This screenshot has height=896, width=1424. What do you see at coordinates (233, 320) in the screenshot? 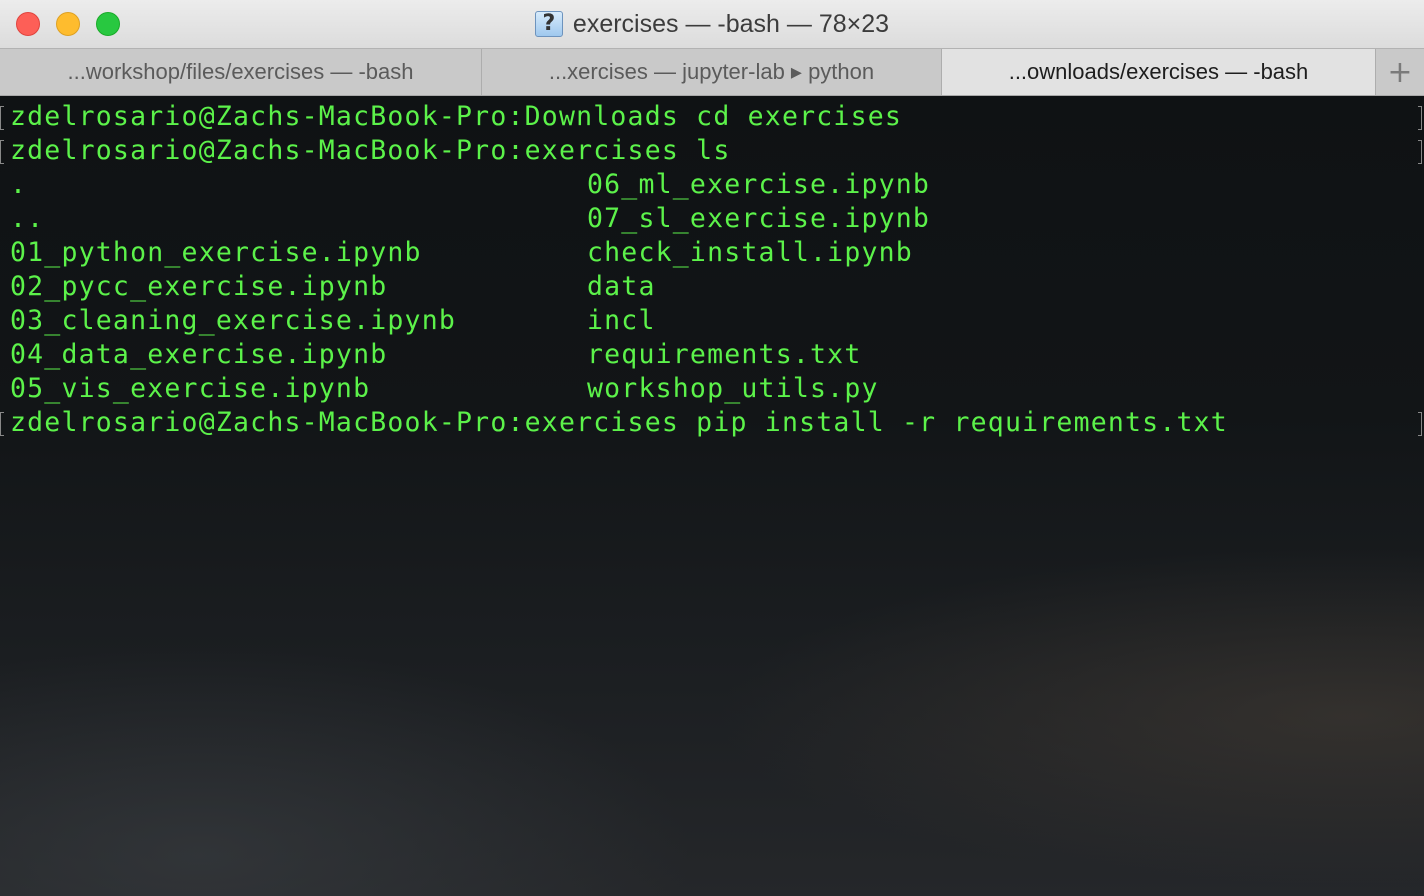
I see `listing-item: 03_cleaning_exercise.ipynb` at bounding box center [233, 320].